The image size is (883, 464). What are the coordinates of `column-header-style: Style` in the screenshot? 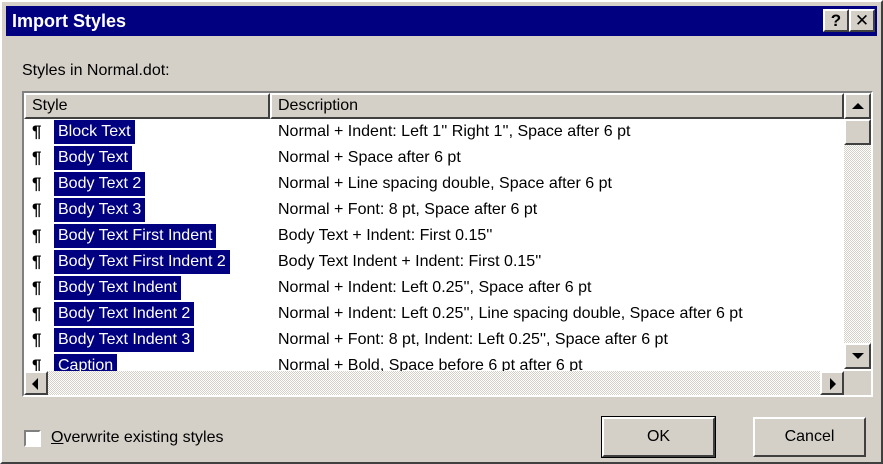 It's located at (147, 106).